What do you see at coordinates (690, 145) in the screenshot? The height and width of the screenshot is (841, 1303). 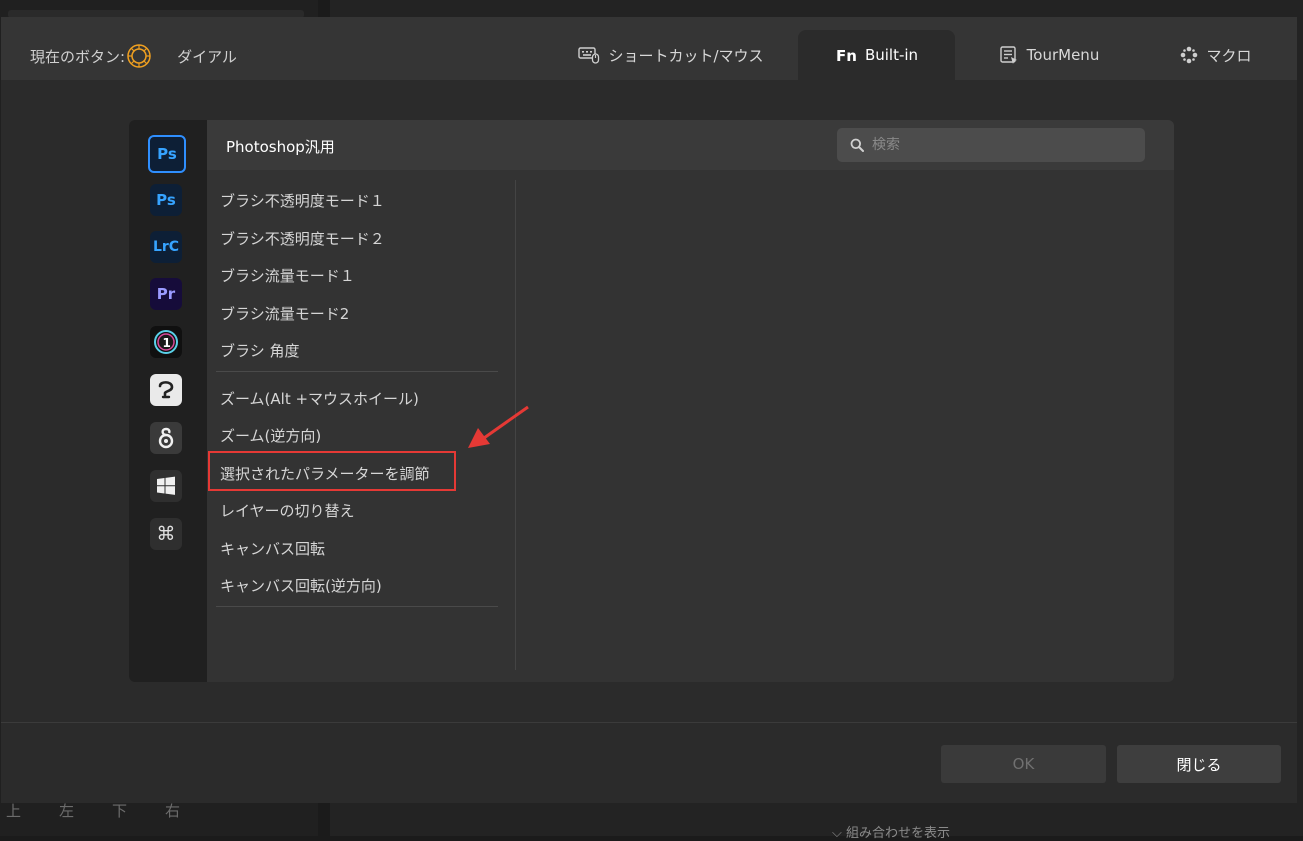 I see `function-list-header: Photoshop汎用` at bounding box center [690, 145].